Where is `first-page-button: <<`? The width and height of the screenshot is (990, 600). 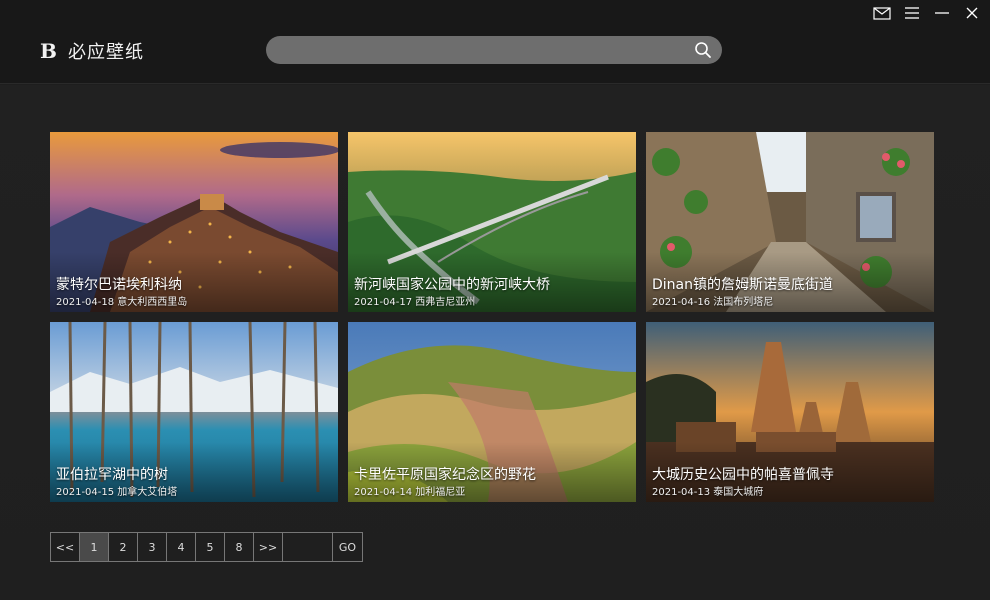 first-page-button: << is located at coordinates (65, 547).